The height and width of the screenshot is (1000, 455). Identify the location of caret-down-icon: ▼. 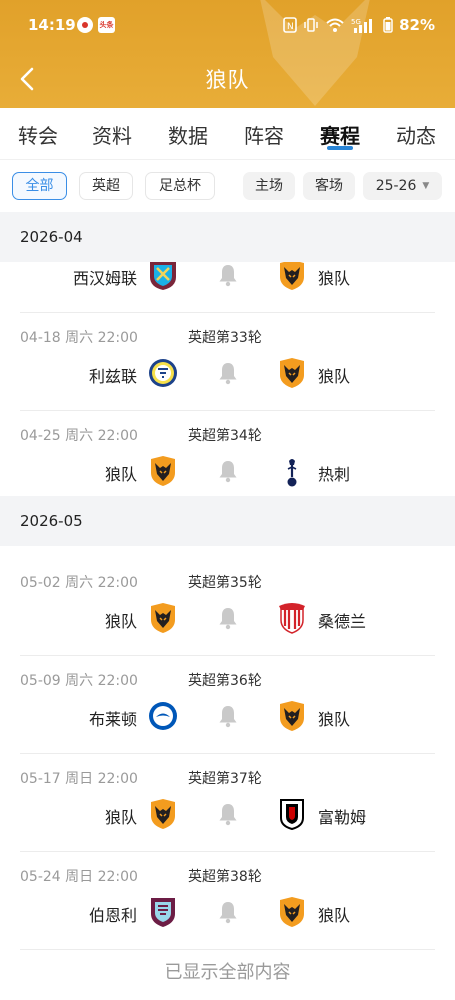
(426, 186).